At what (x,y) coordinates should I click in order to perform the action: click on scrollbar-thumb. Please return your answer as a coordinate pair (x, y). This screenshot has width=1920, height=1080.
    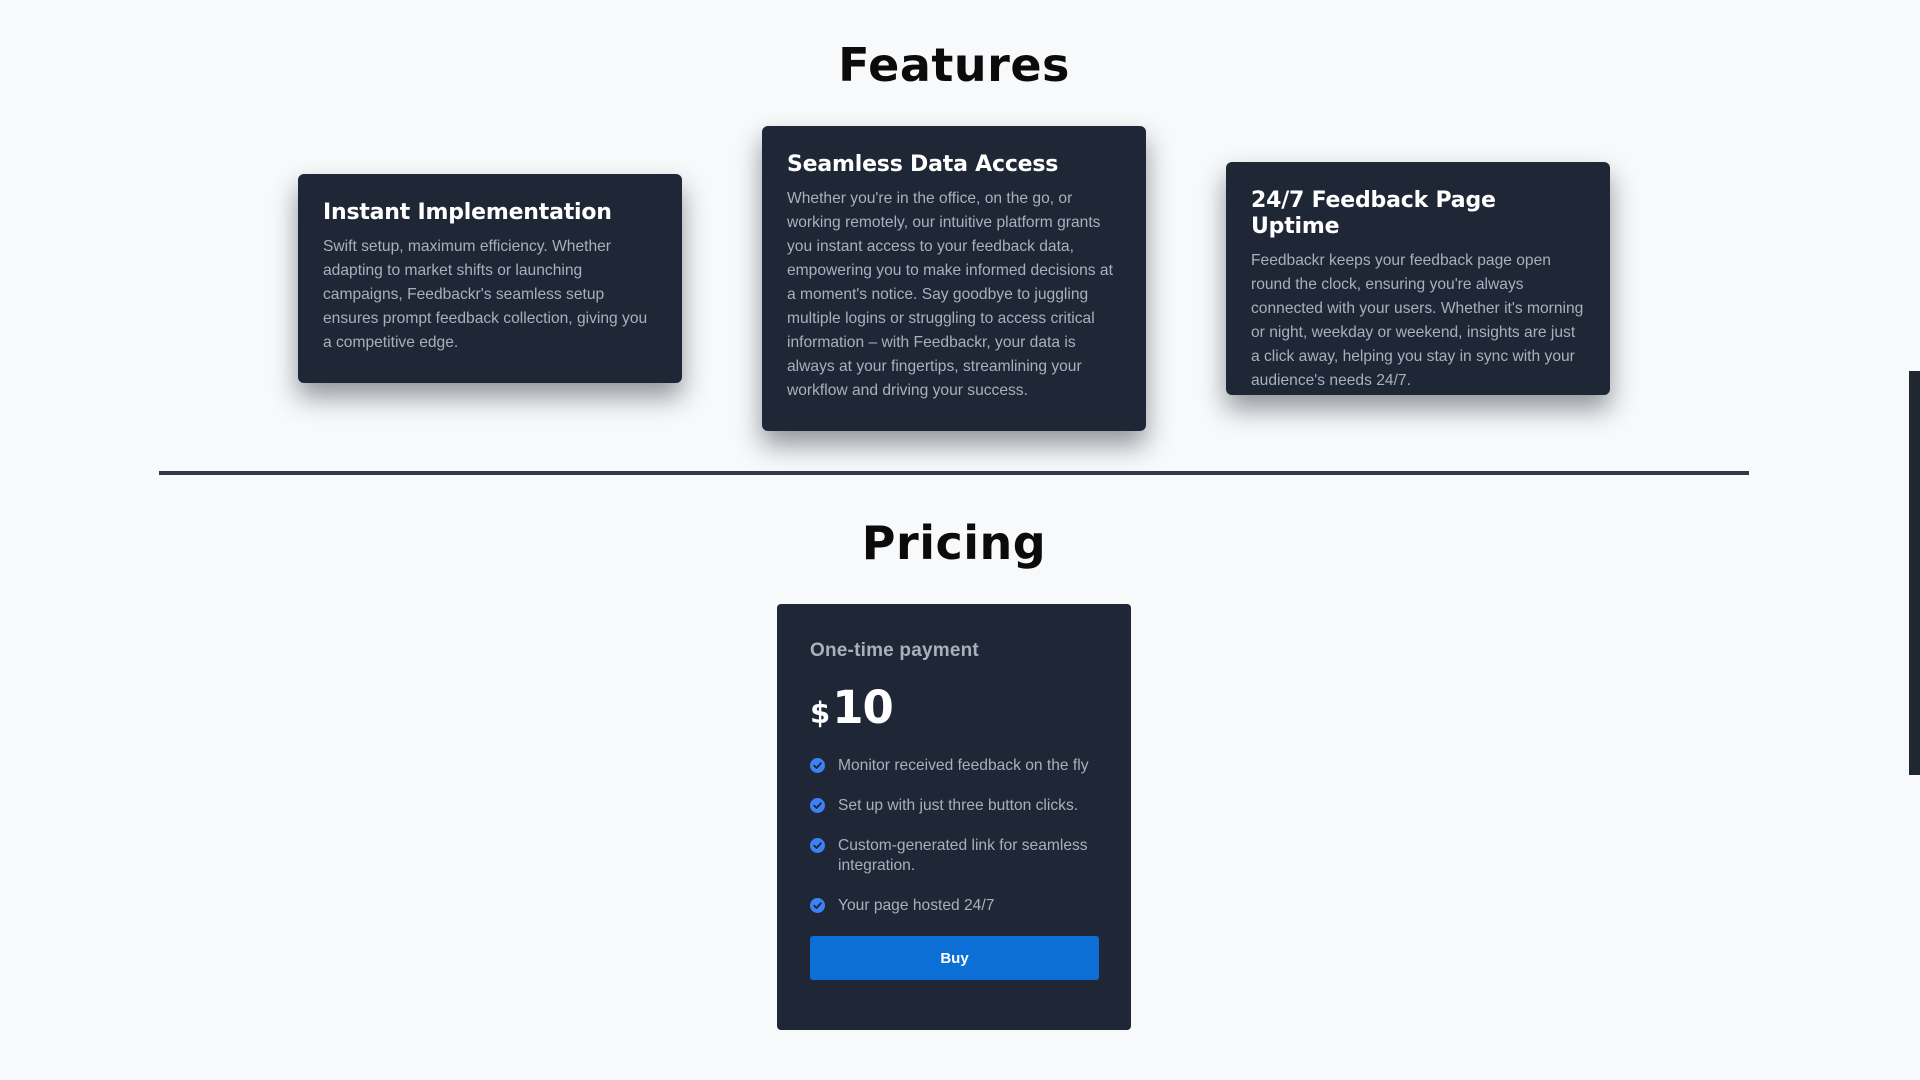
    Looking at the image, I should click on (1914, 573).